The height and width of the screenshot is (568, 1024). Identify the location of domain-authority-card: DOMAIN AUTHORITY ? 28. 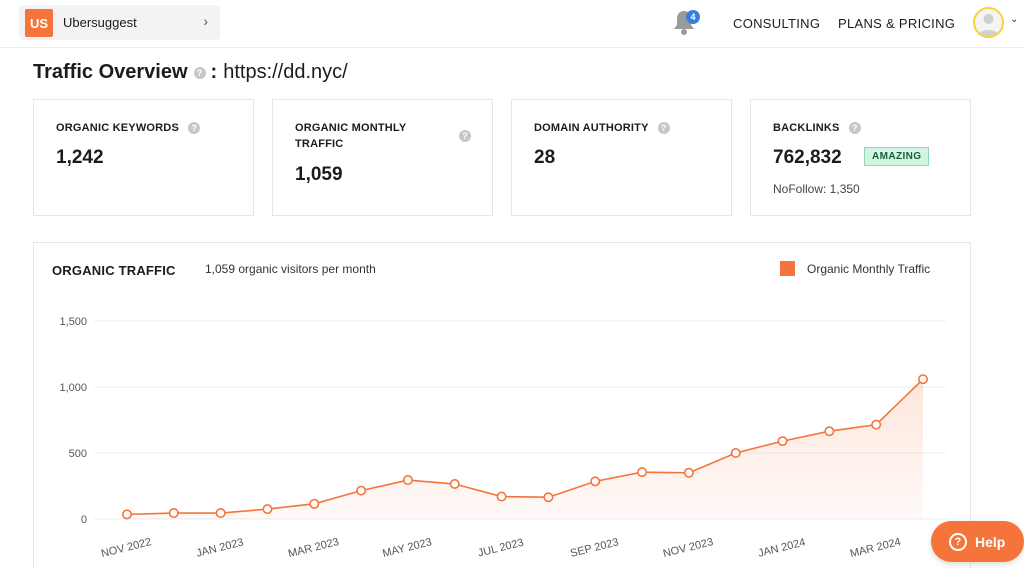
(621, 157).